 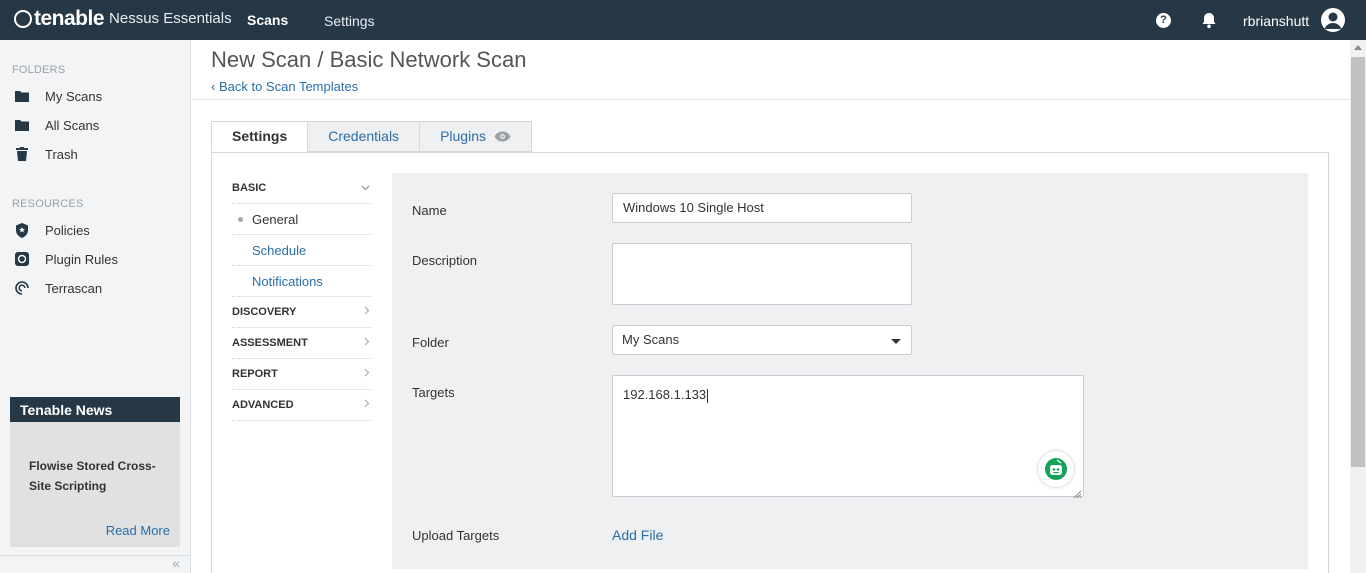 What do you see at coordinates (365, 188) in the screenshot?
I see `chevron-down-icon` at bounding box center [365, 188].